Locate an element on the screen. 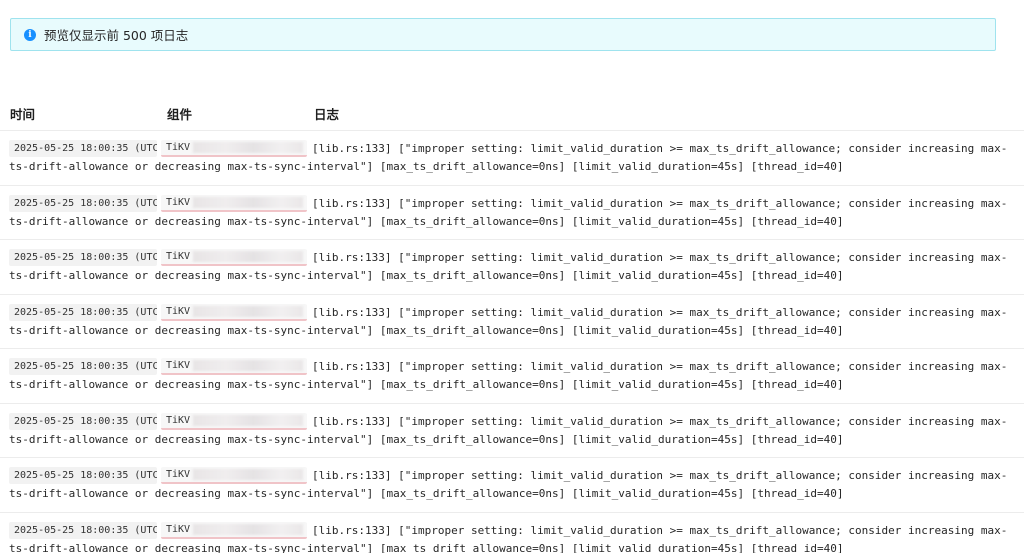 The height and width of the screenshot is (553, 1024). column-header-component: 组件 is located at coordinates (180, 114).